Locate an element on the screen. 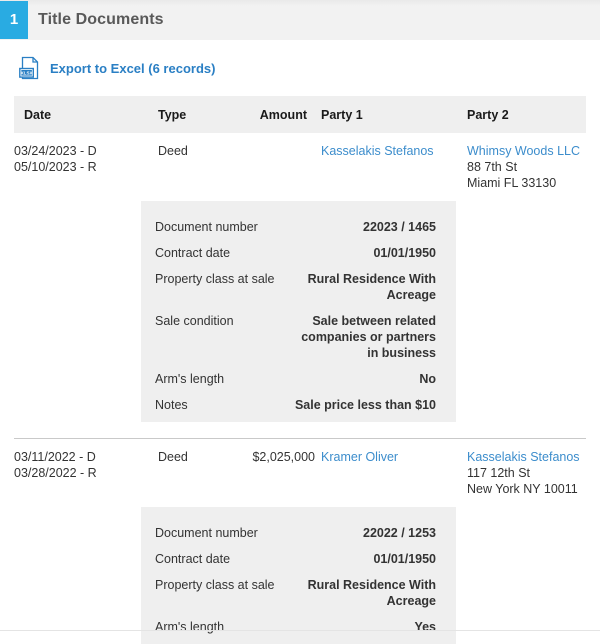 Image resolution: width=600 pixels, height=644 pixels. detail-label: Notes is located at coordinates (171, 405).